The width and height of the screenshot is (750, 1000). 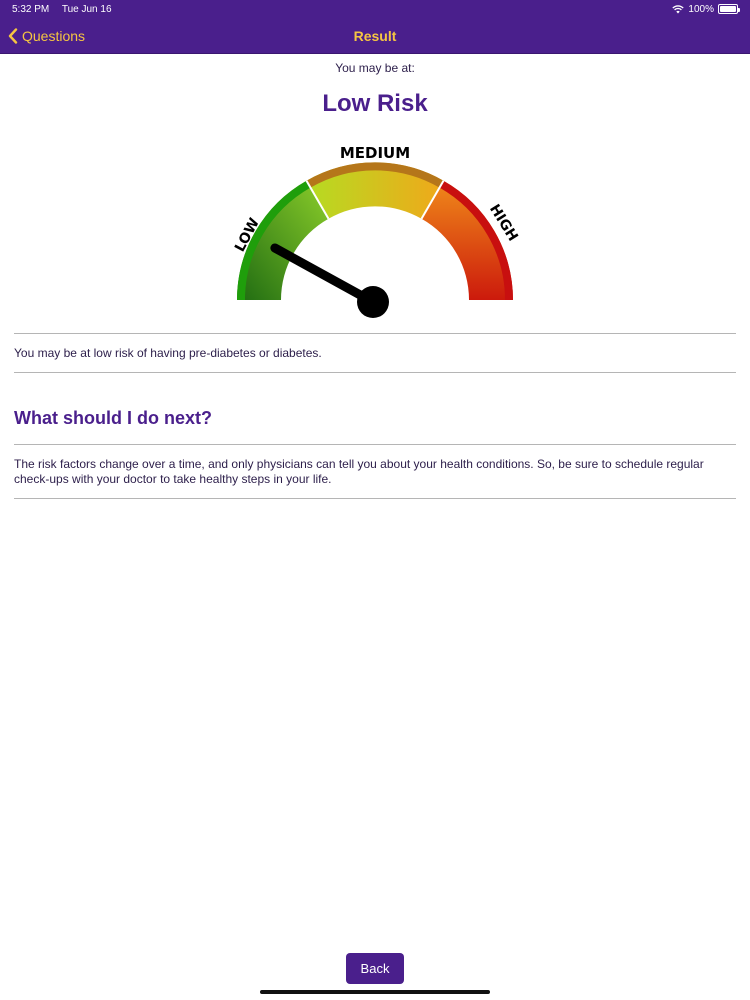 What do you see at coordinates (31, 9) in the screenshot?
I see `status-time: 5:32 PM` at bounding box center [31, 9].